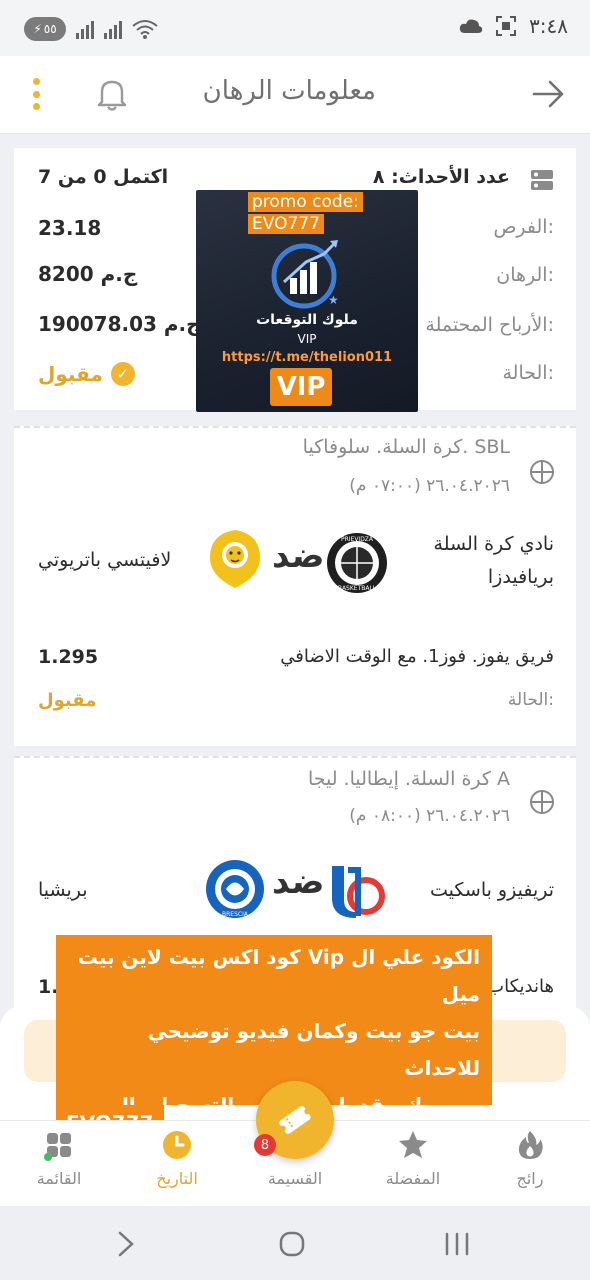 Image resolution: width=590 pixels, height=1280 pixels. What do you see at coordinates (70, 228) in the screenshot?
I see `odds-value: 23.18` at bounding box center [70, 228].